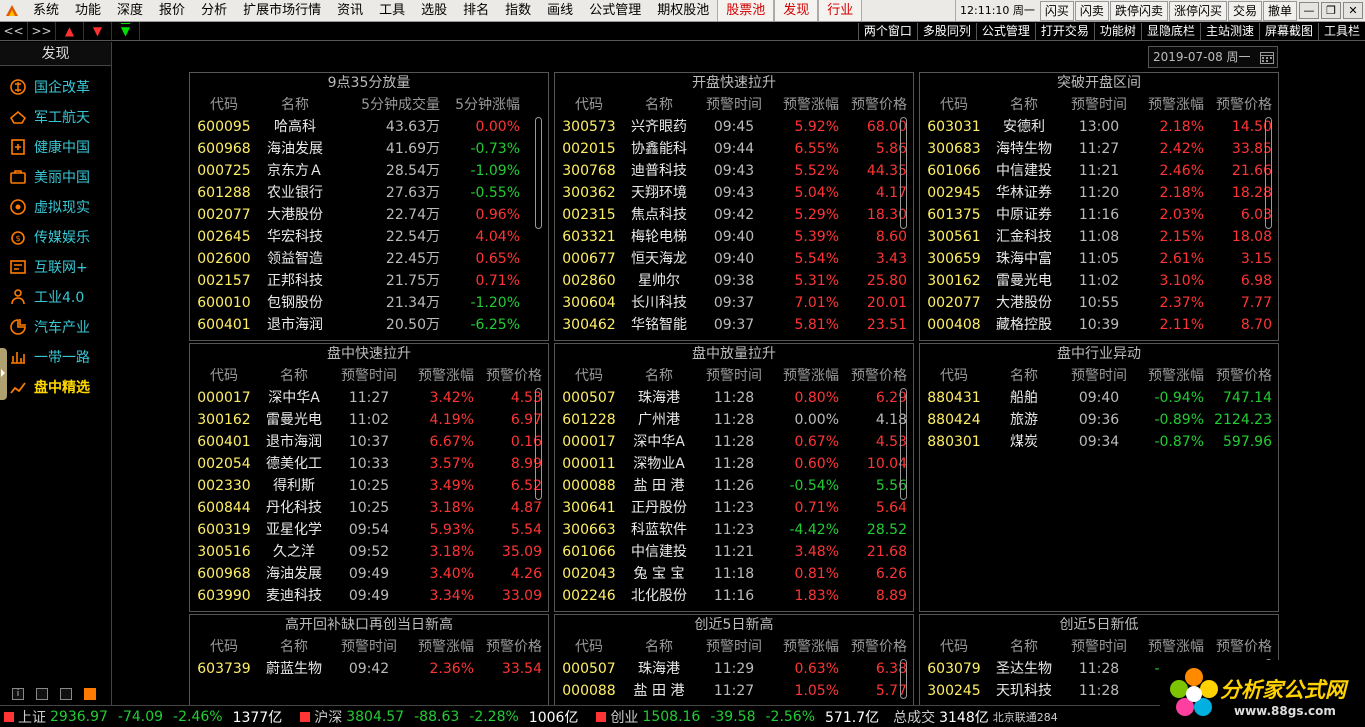 The image size is (1365, 727). What do you see at coordinates (615, 10) in the screenshot?
I see `menu-item: 公式管理` at bounding box center [615, 10].